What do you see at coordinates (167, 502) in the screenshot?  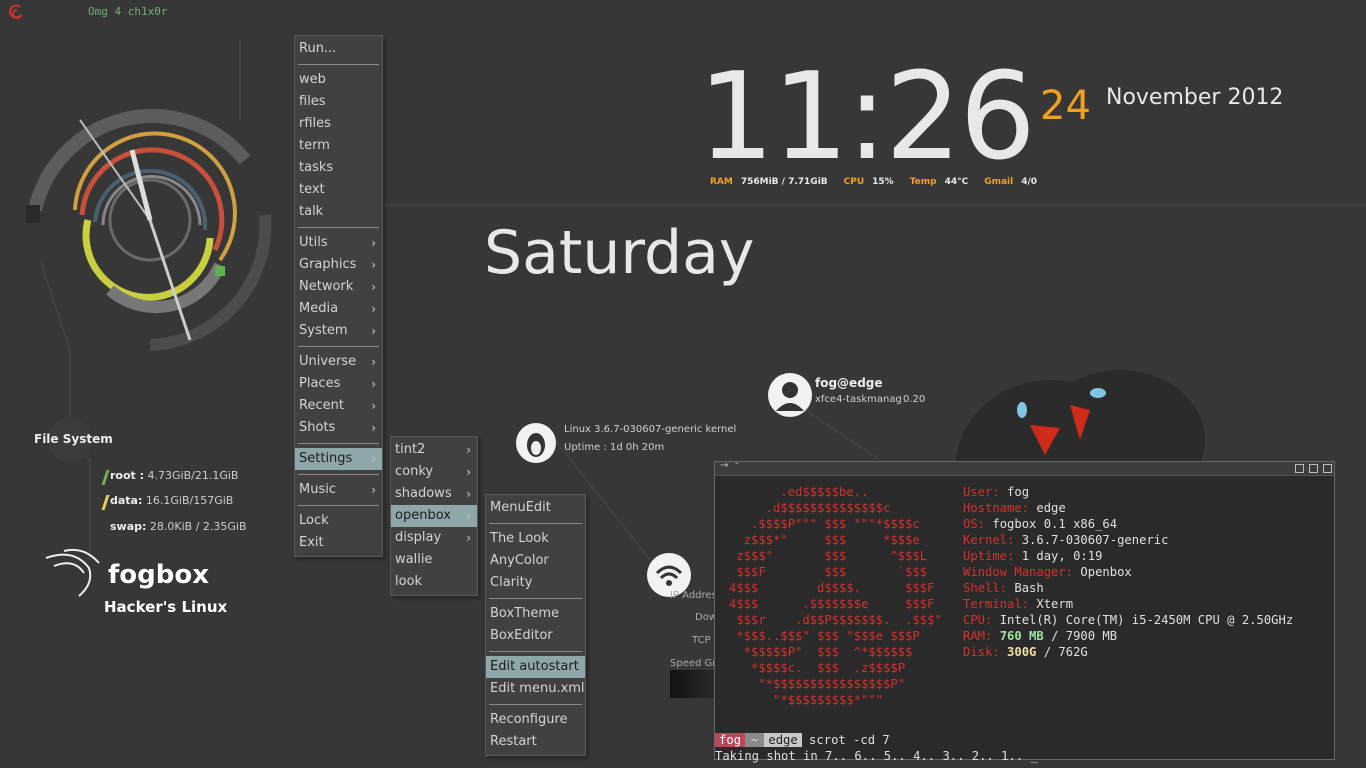 I see `fs-row-data: data: 16.1GiB/157GiB` at bounding box center [167, 502].